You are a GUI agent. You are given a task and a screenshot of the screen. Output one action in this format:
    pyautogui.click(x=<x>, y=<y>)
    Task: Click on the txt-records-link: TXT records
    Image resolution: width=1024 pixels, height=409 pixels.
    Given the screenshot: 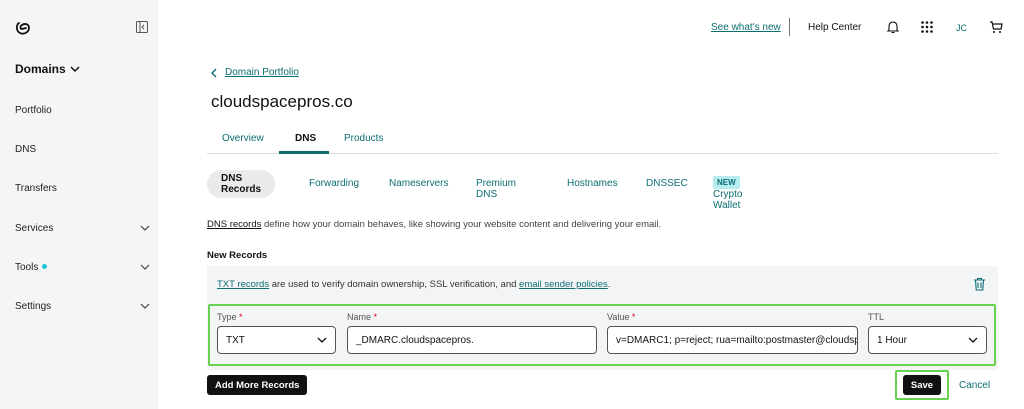 What is the action you would take?
    pyautogui.click(x=243, y=284)
    